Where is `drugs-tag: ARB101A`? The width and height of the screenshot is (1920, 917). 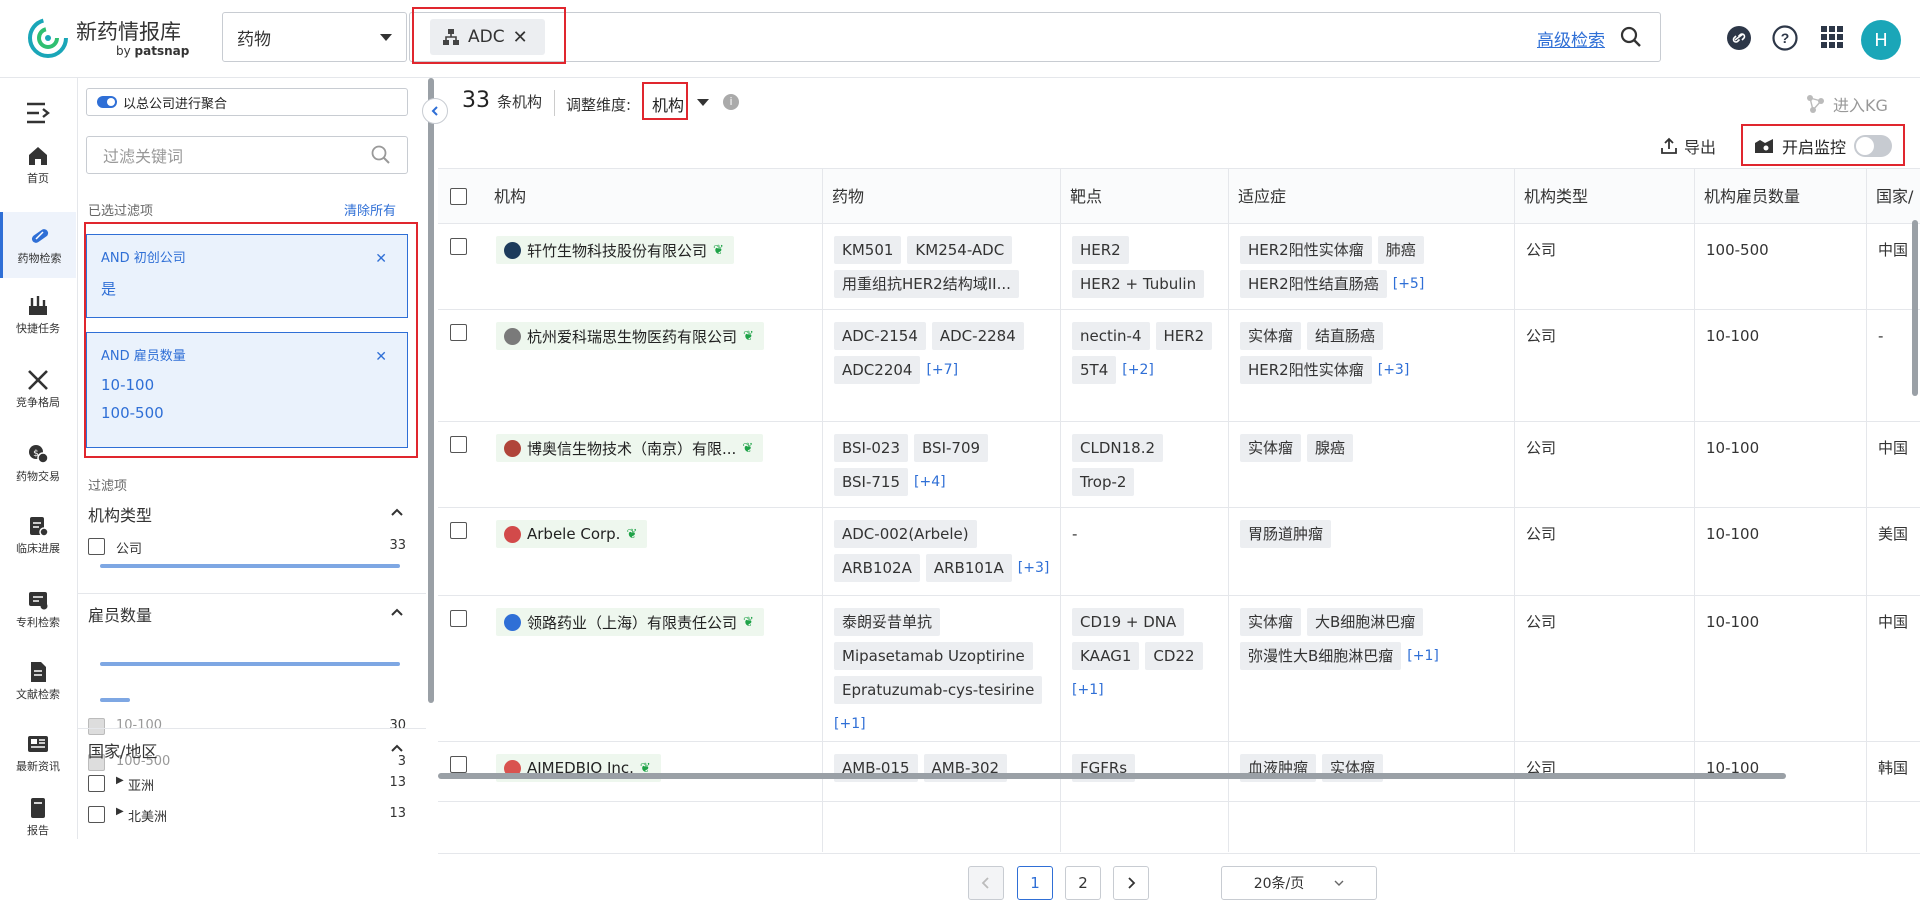
drugs-tag: ARB101A is located at coordinates (968, 568).